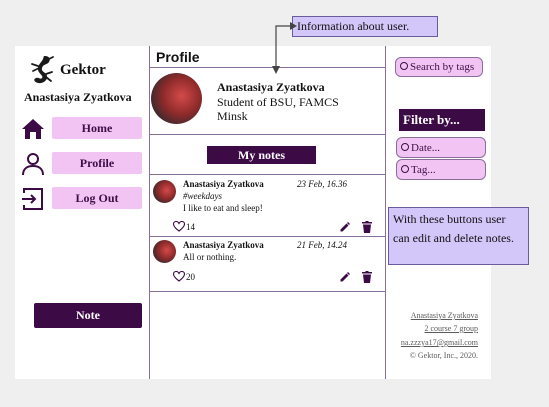 The height and width of the screenshot is (407, 549). Describe the element at coordinates (442, 67) in the screenshot. I see `search-by-tags-label: Search by tags` at that location.